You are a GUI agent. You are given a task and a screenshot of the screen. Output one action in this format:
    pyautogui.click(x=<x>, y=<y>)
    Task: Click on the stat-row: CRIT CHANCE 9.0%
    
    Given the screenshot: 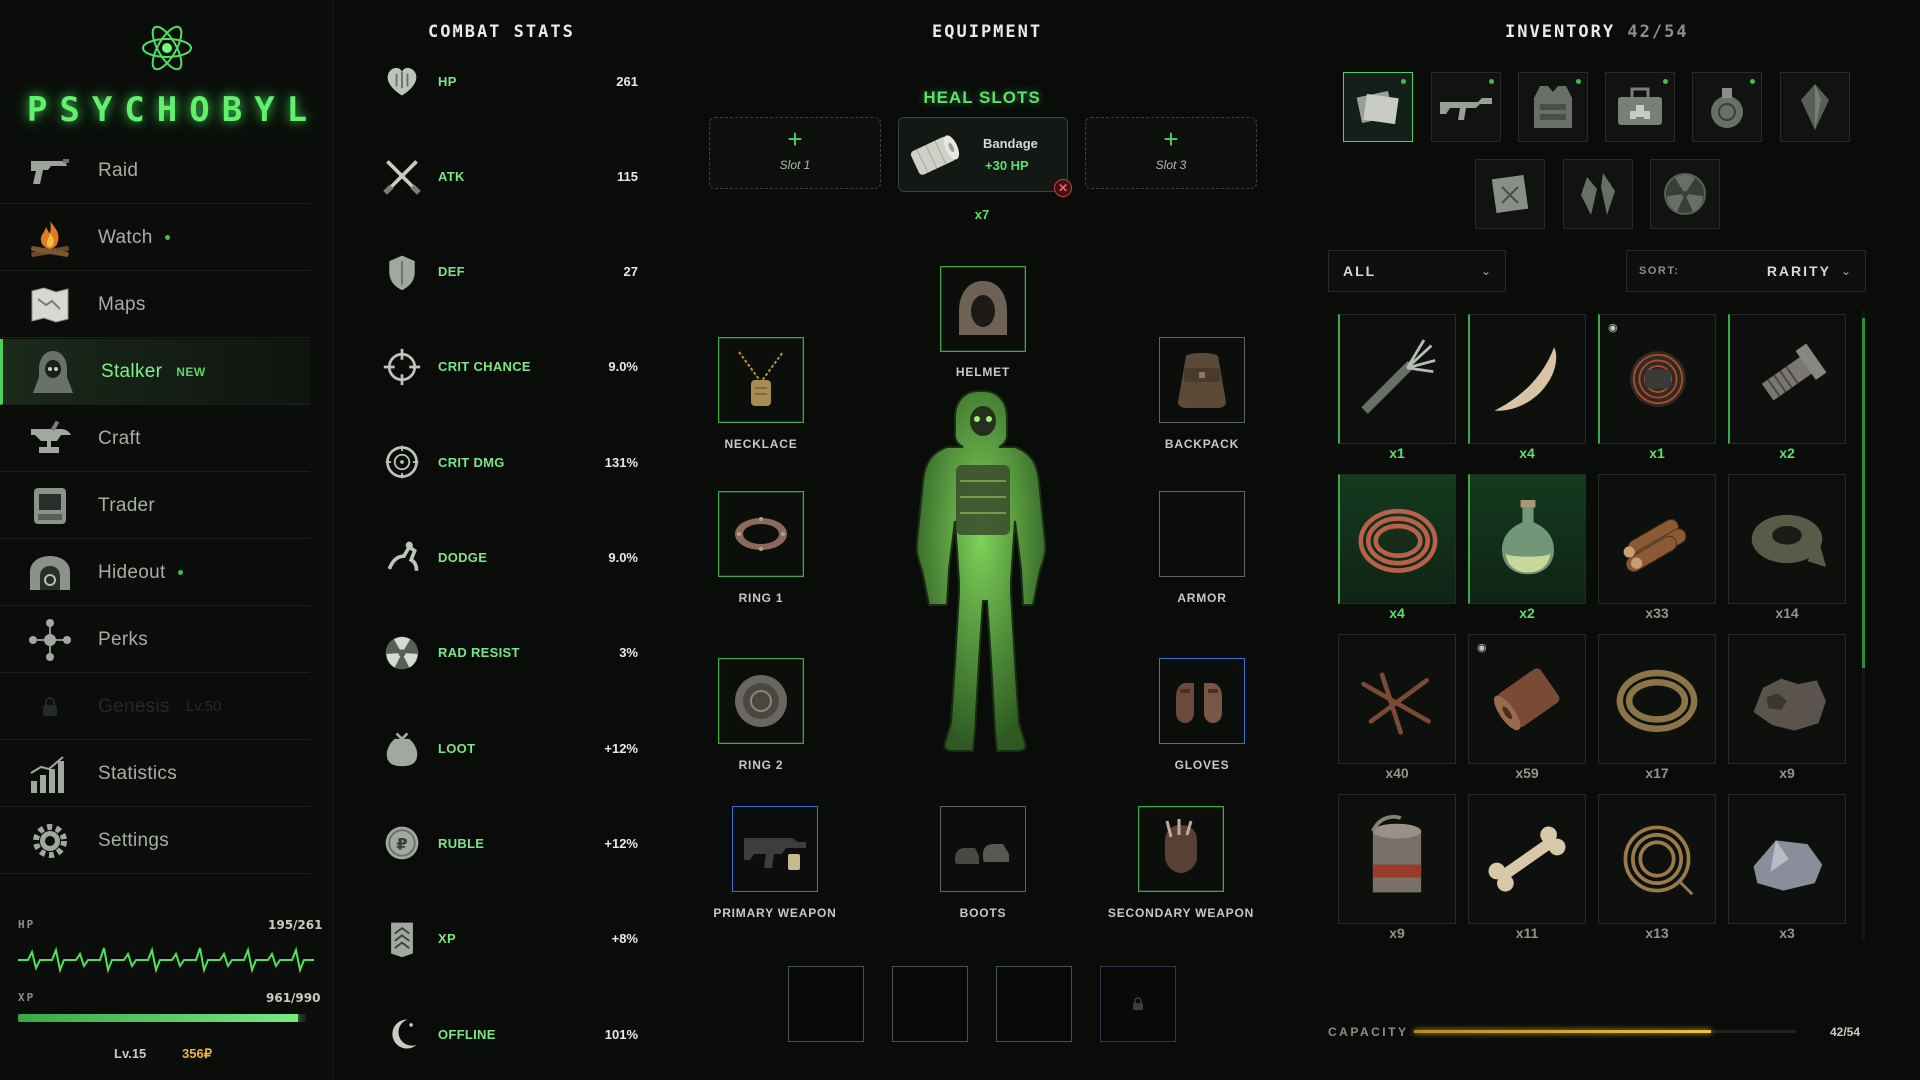 What is the action you would take?
    pyautogui.click(x=509, y=367)
    